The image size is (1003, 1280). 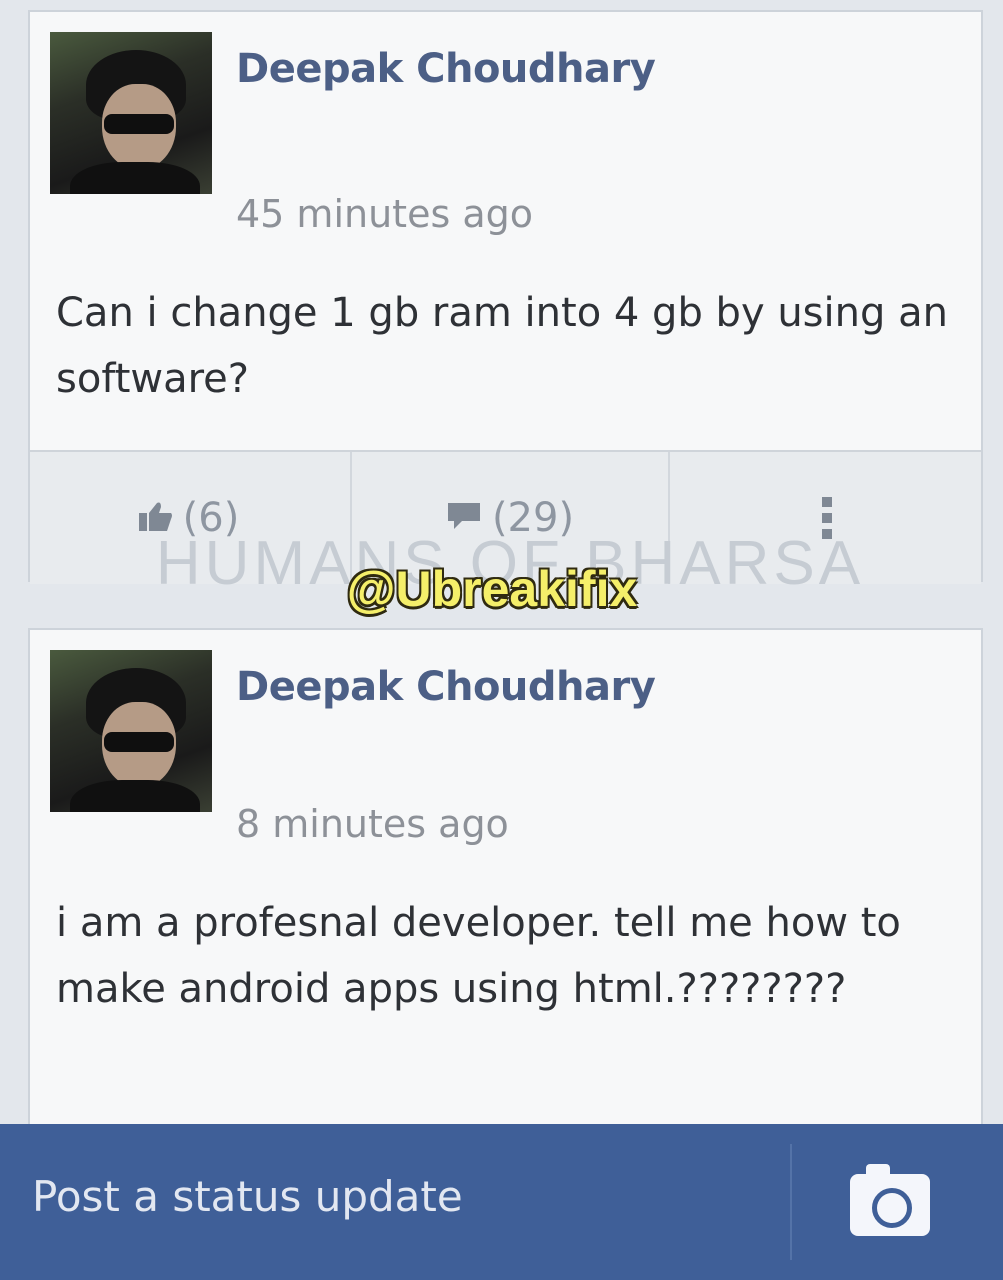 I want to click on status-update-bar: Post a status update, so click(x=501, y=1202).